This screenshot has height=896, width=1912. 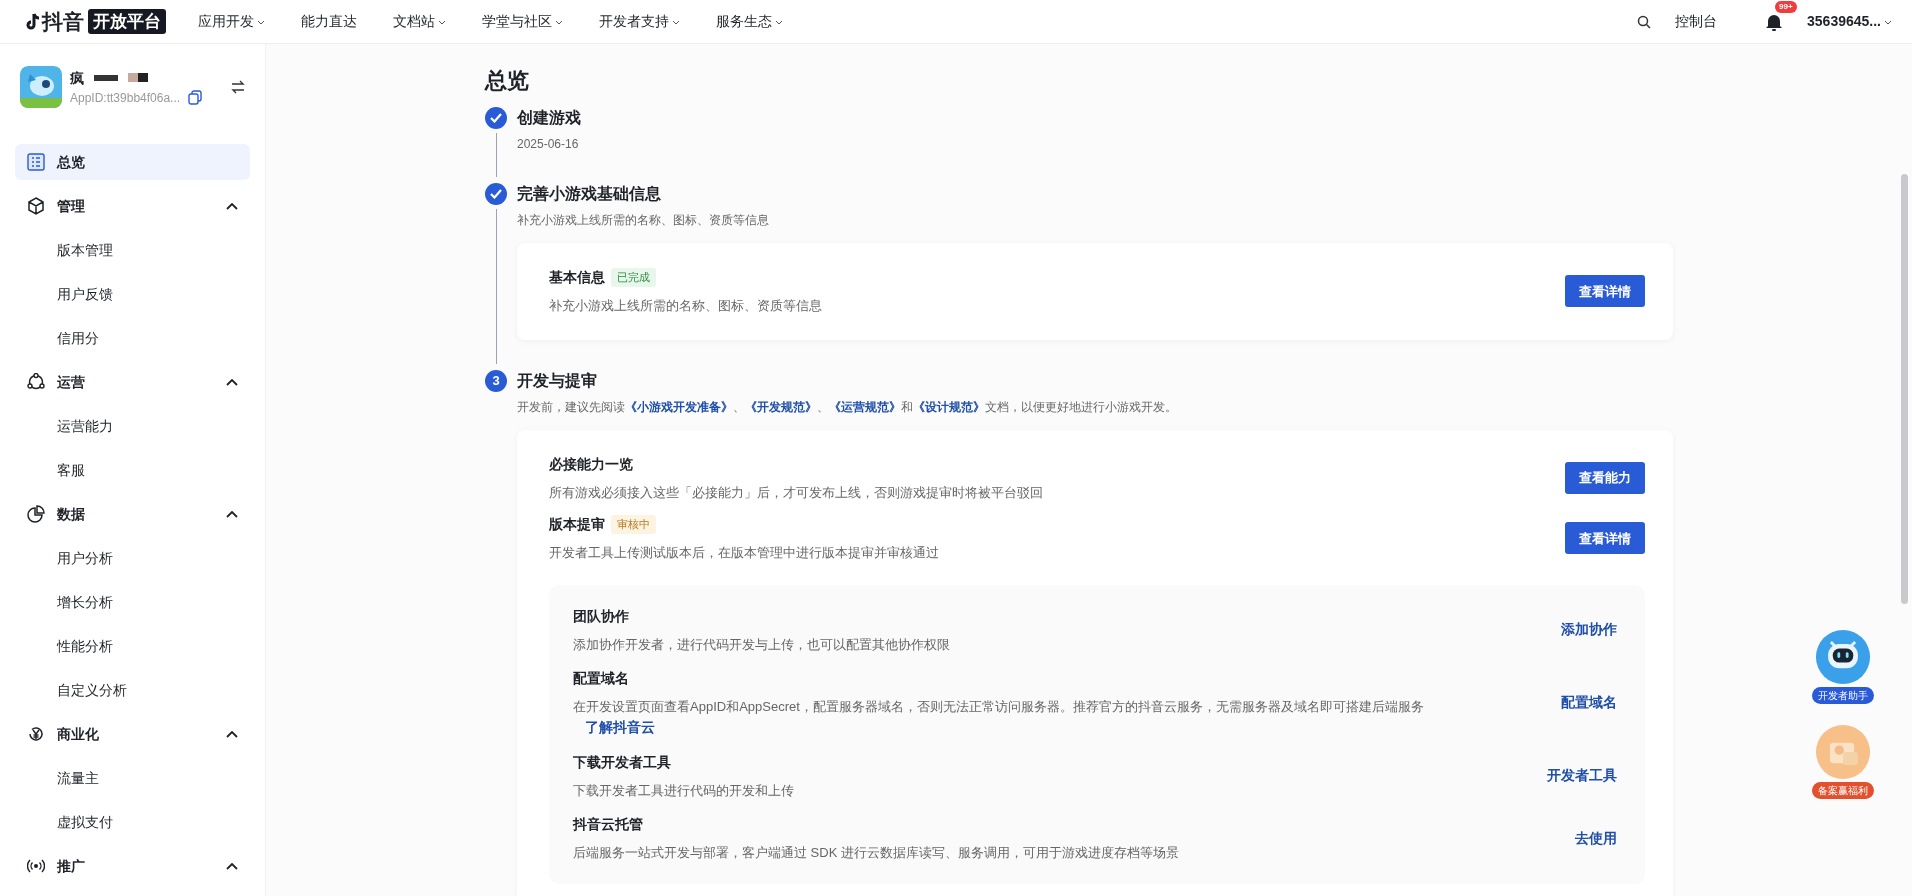 What do you see at coordinates (132, 690) in the screenshot?
I see `sidebar-item: 自定义分析` at bounding box center [132, 690].